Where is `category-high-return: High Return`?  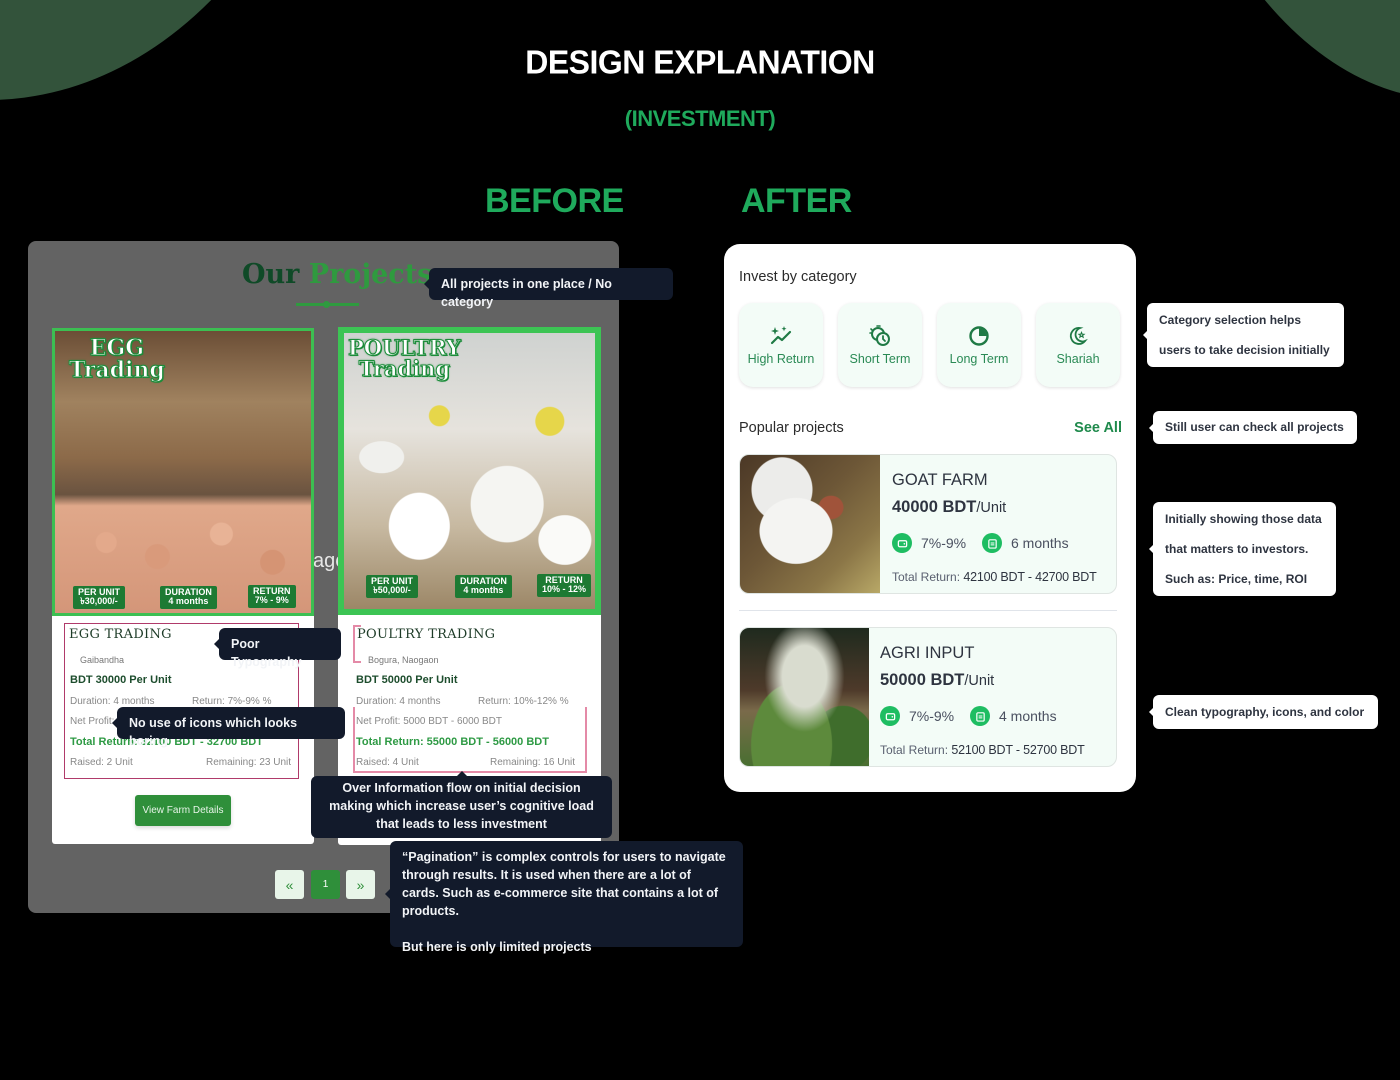 category-high-return: High Return is located at coordinates (781, 345).